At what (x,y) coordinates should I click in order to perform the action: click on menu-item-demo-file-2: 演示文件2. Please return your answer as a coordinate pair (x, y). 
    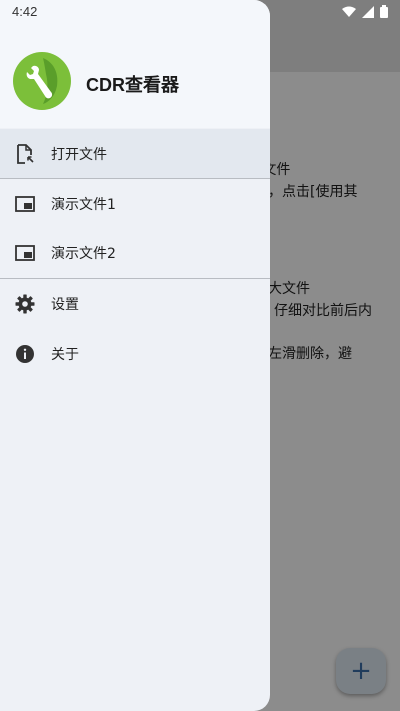
    Looking at the image, I should click on (135, 253).